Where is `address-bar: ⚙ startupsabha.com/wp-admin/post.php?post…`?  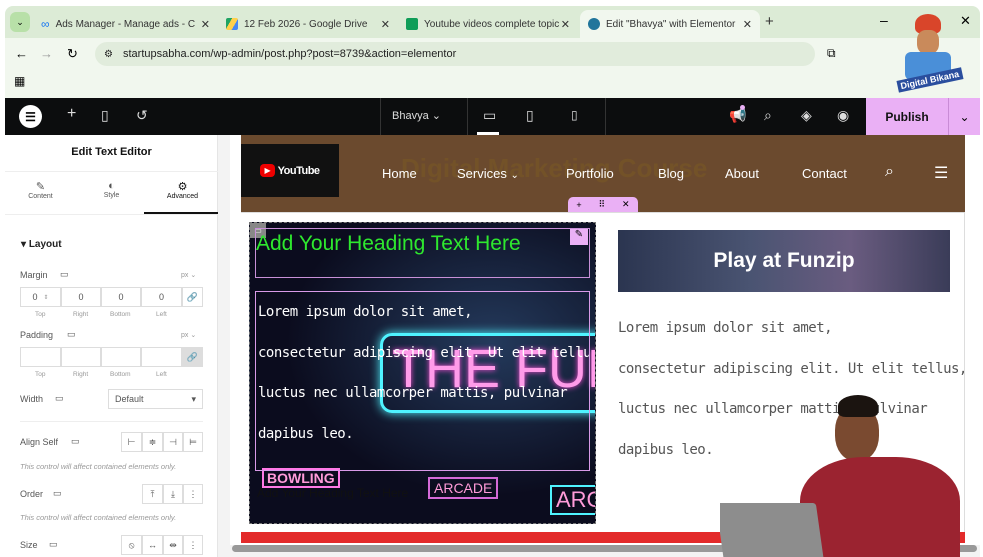 address-bar: ⚙ startupsabha.com/wp-admin/post.php?post… is located at coordinates (455, 54).